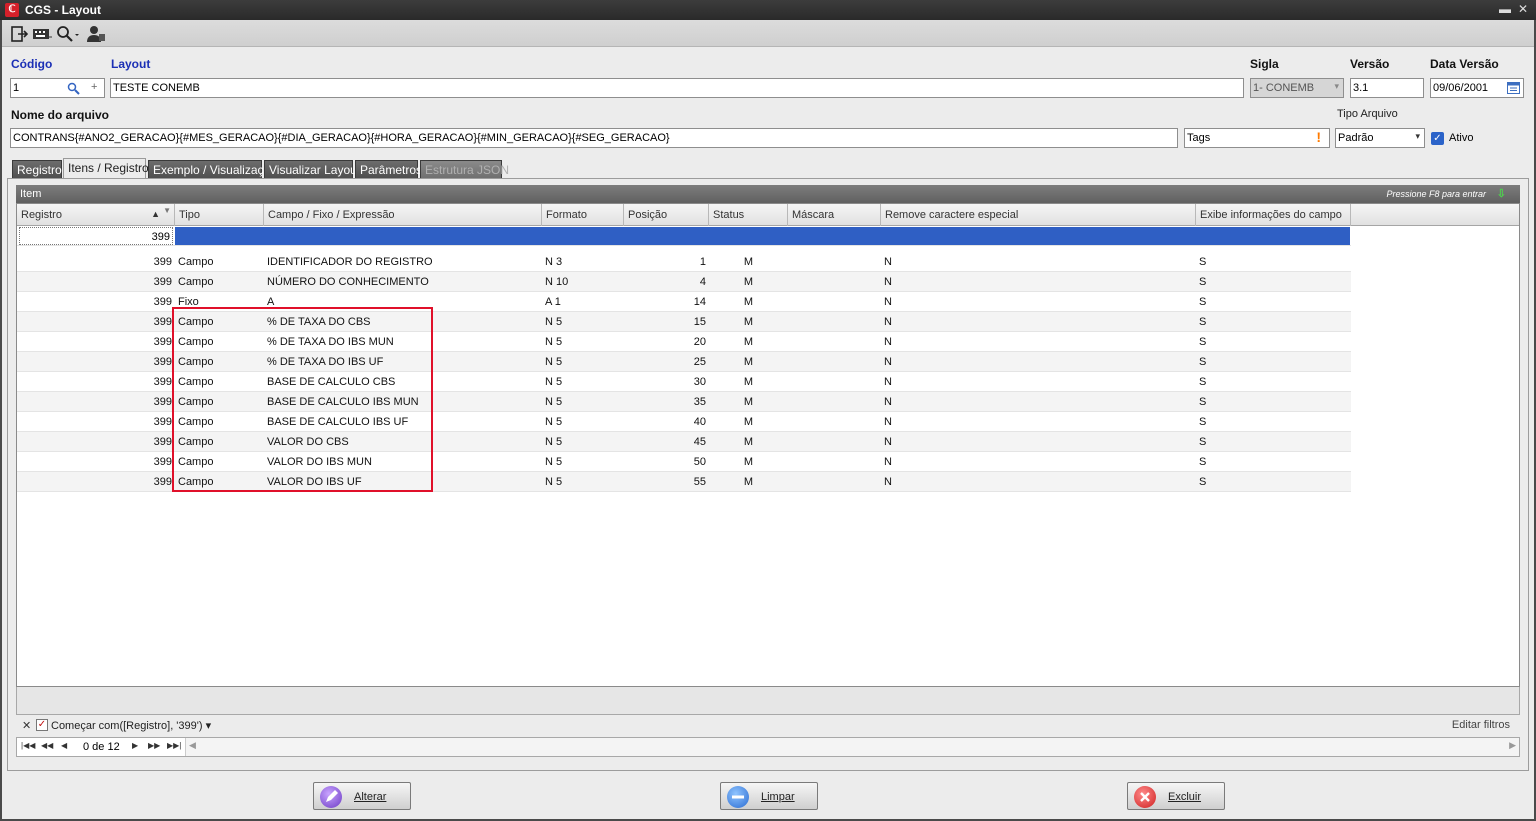 This screenshot has height=821, width=1536. What do you see at coordinates (778, 797) in the screenshot?
I see `limpar-label: Limpar` at bounding box center [778, 797].